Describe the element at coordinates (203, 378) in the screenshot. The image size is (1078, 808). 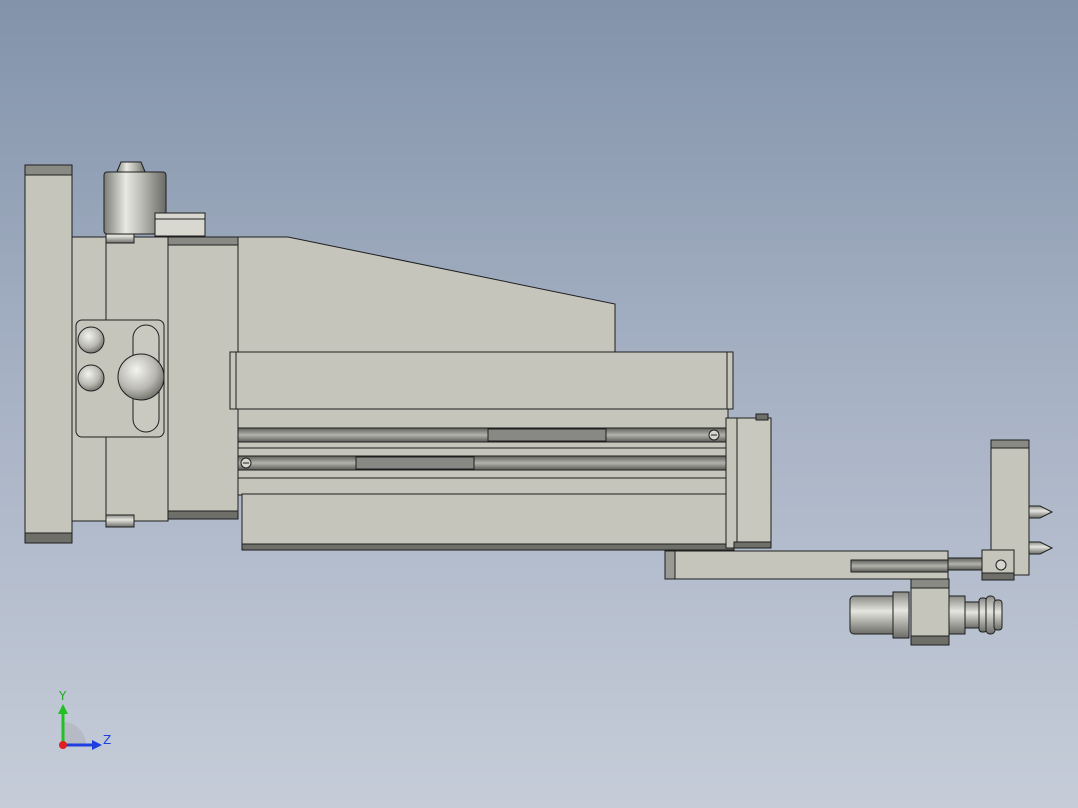
I see `riser-block` at that location.